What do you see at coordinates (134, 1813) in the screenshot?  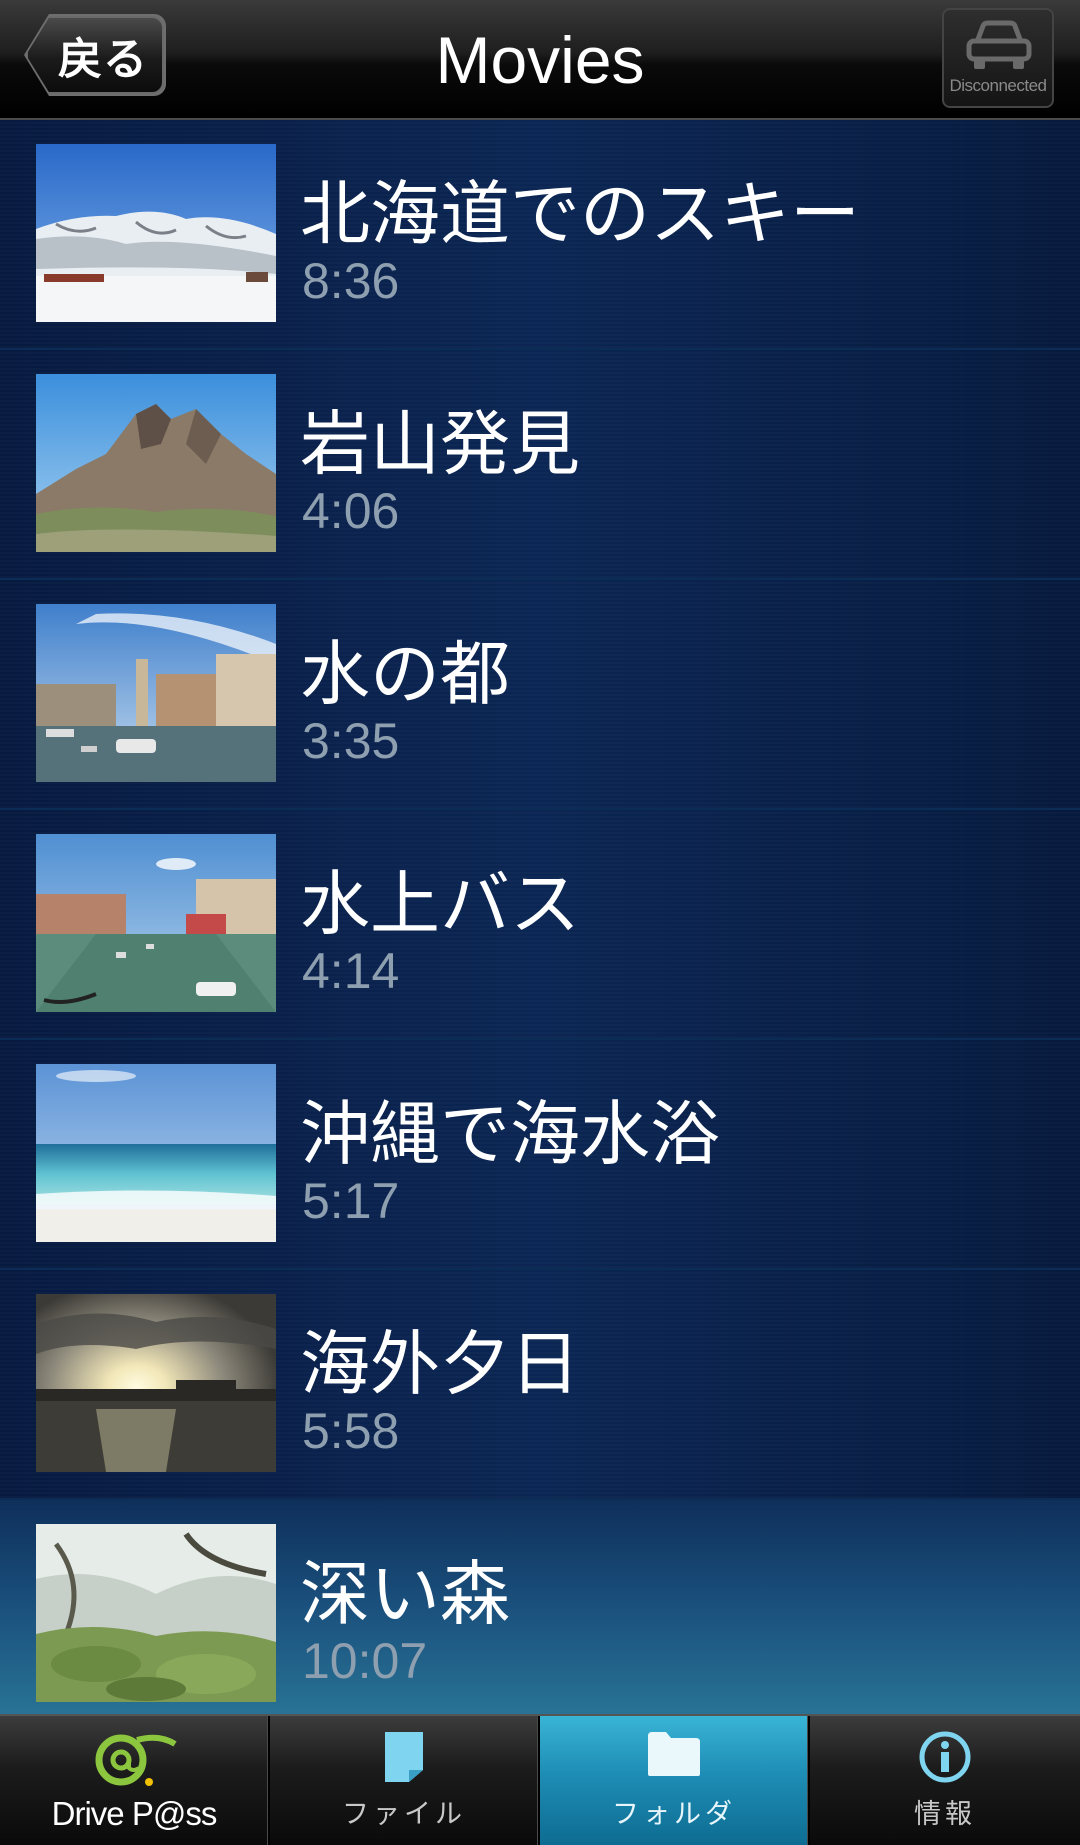 I see `tab-label: Drive P@ss` at bounding box center [134, 1813].